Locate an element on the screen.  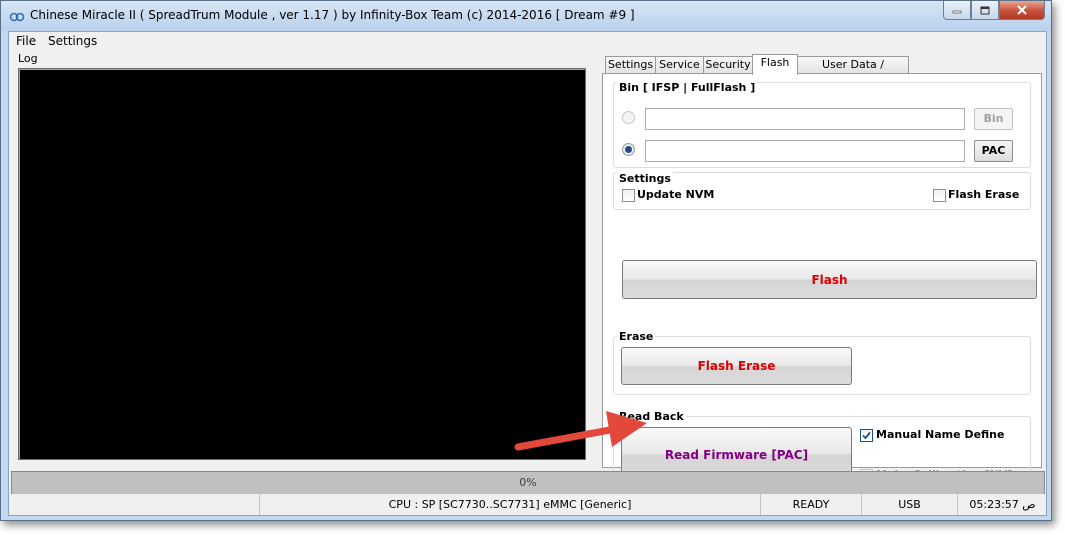
settings-group-title: Settings is located at coordinates (645, 178).